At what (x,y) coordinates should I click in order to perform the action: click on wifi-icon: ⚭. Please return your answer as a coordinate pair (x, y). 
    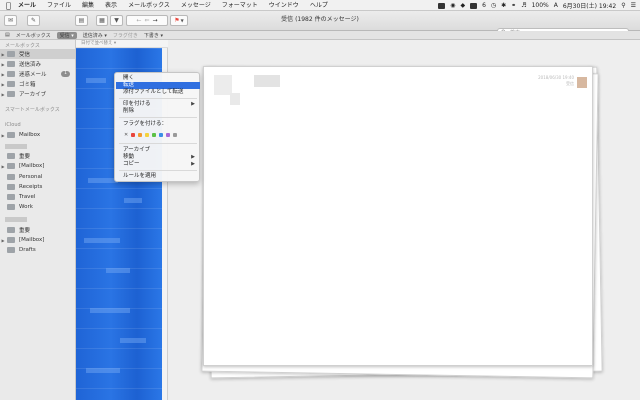
    Looking at the image, I should click on (513, 5).